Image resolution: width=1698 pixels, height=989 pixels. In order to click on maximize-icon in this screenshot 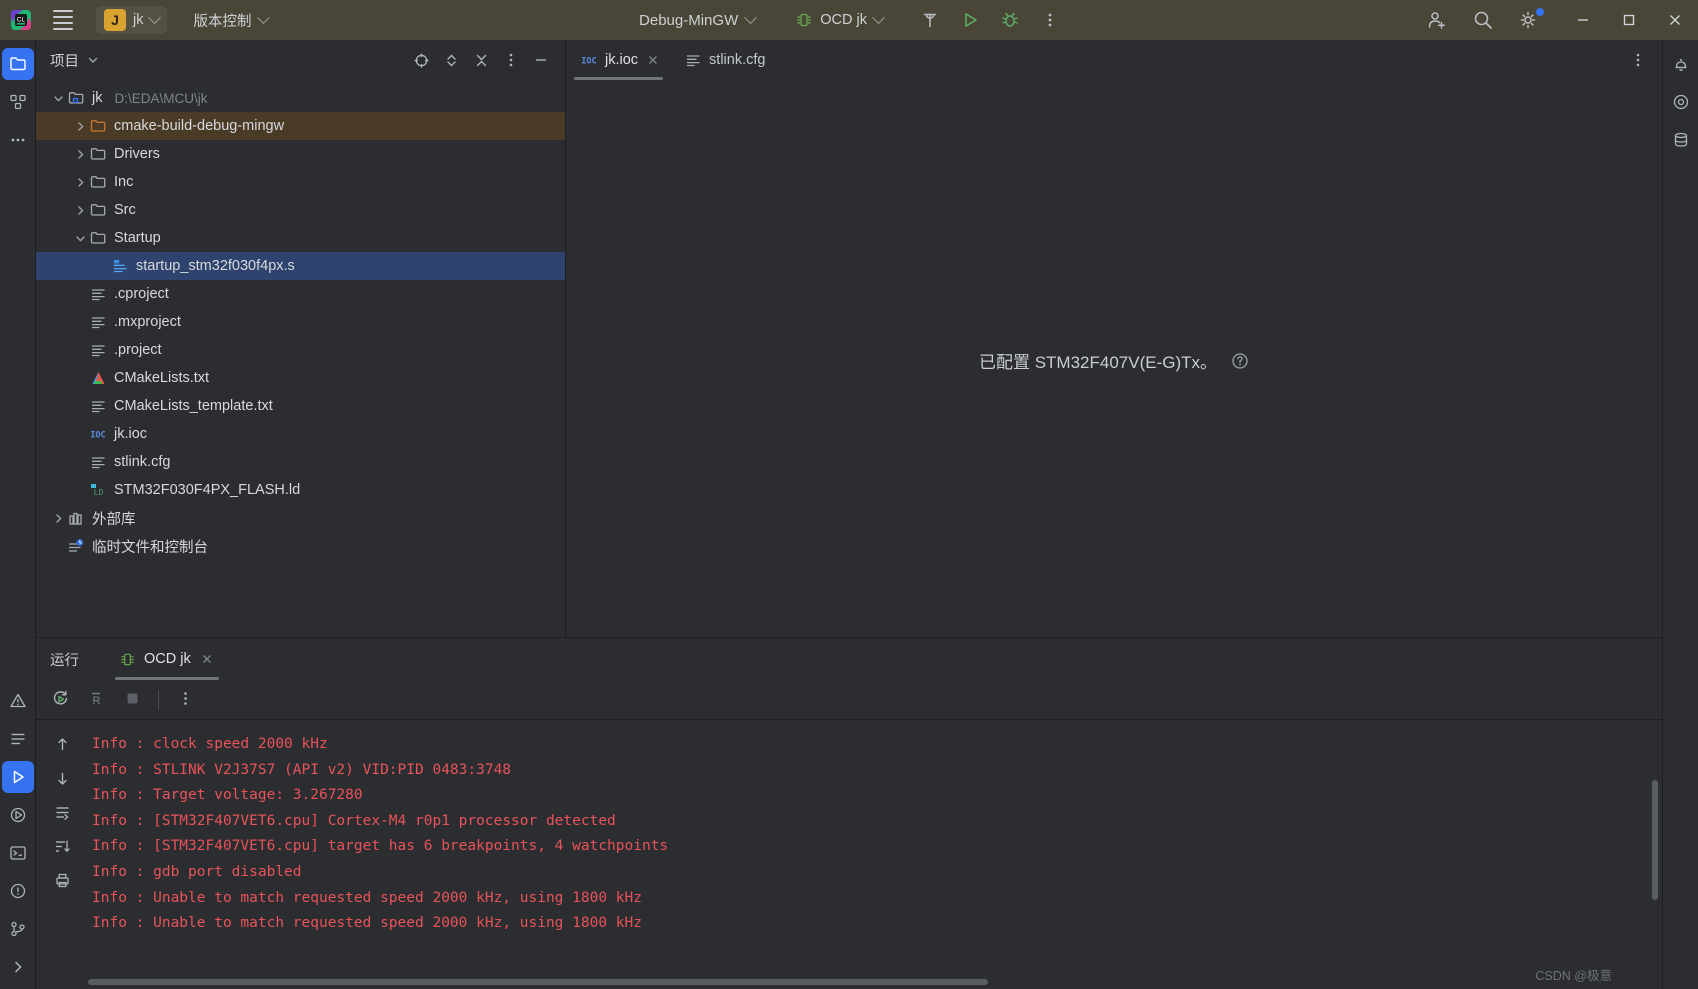, I will do `click(1629, 20)`.